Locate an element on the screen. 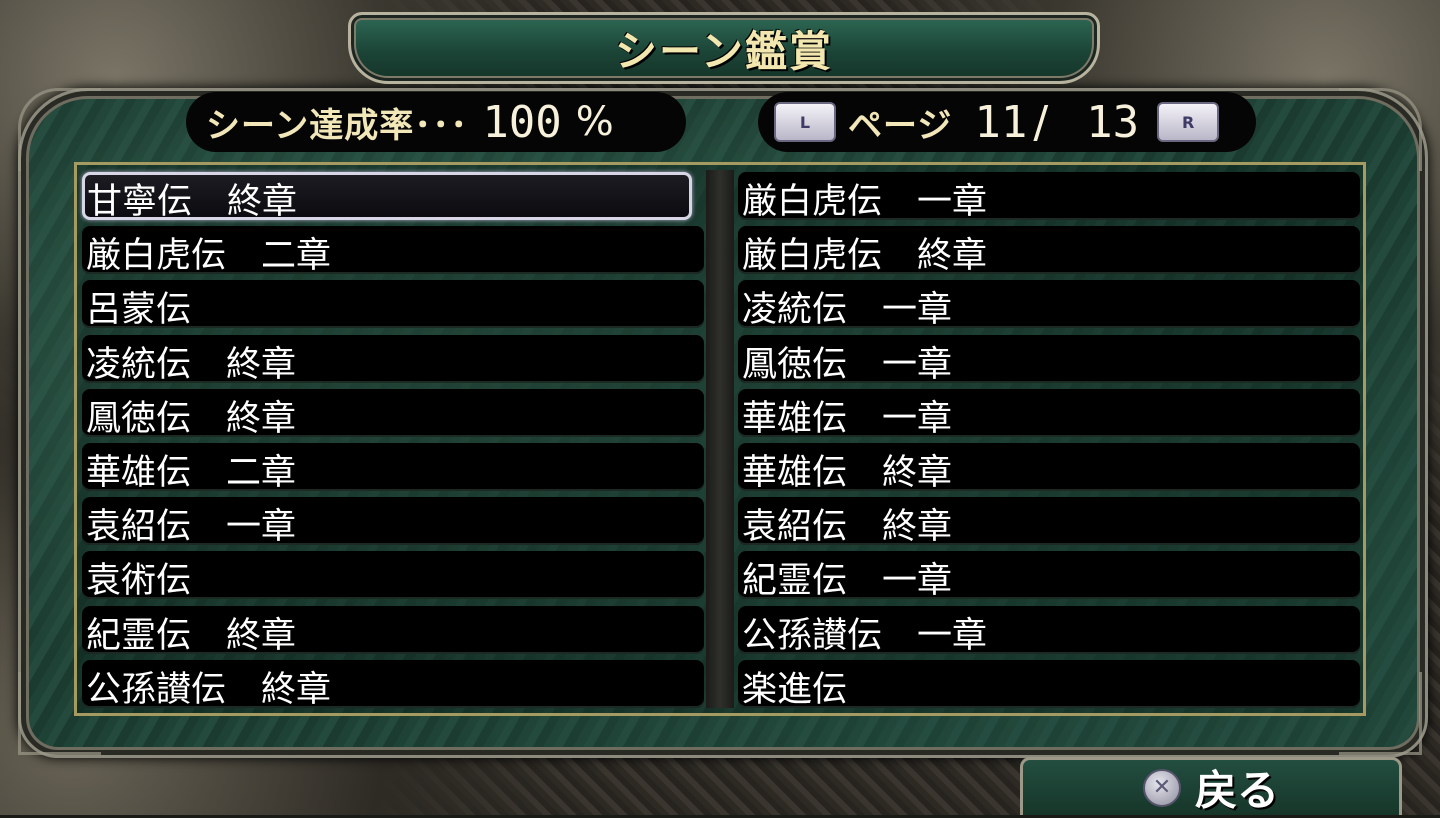  scene-item: 厳白虎伝 二章 is located at coordinates (393, 251).